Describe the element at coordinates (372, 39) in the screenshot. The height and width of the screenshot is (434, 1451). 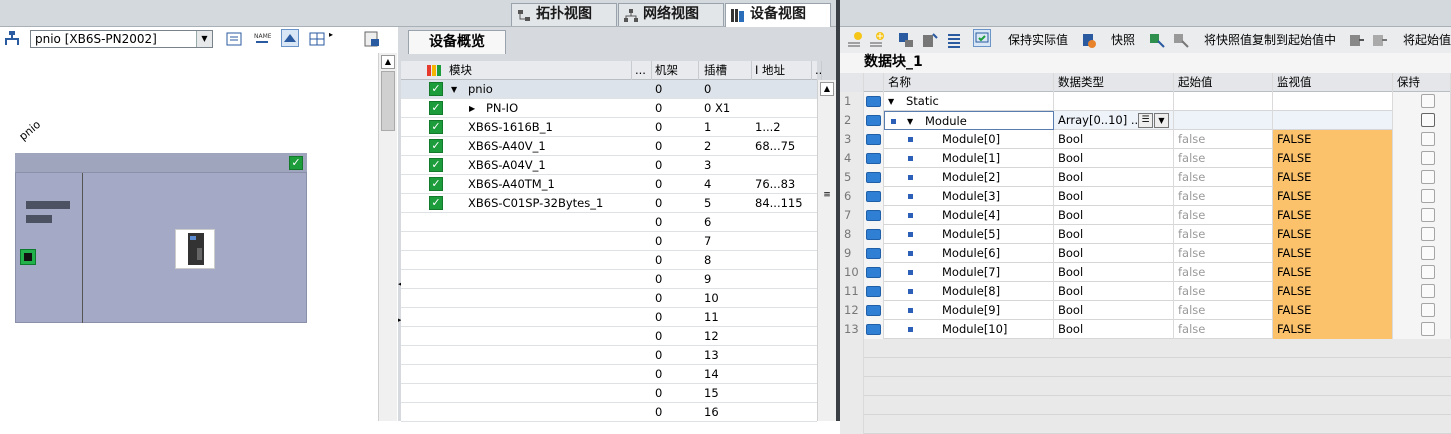
I see `properties-icon` at that location.